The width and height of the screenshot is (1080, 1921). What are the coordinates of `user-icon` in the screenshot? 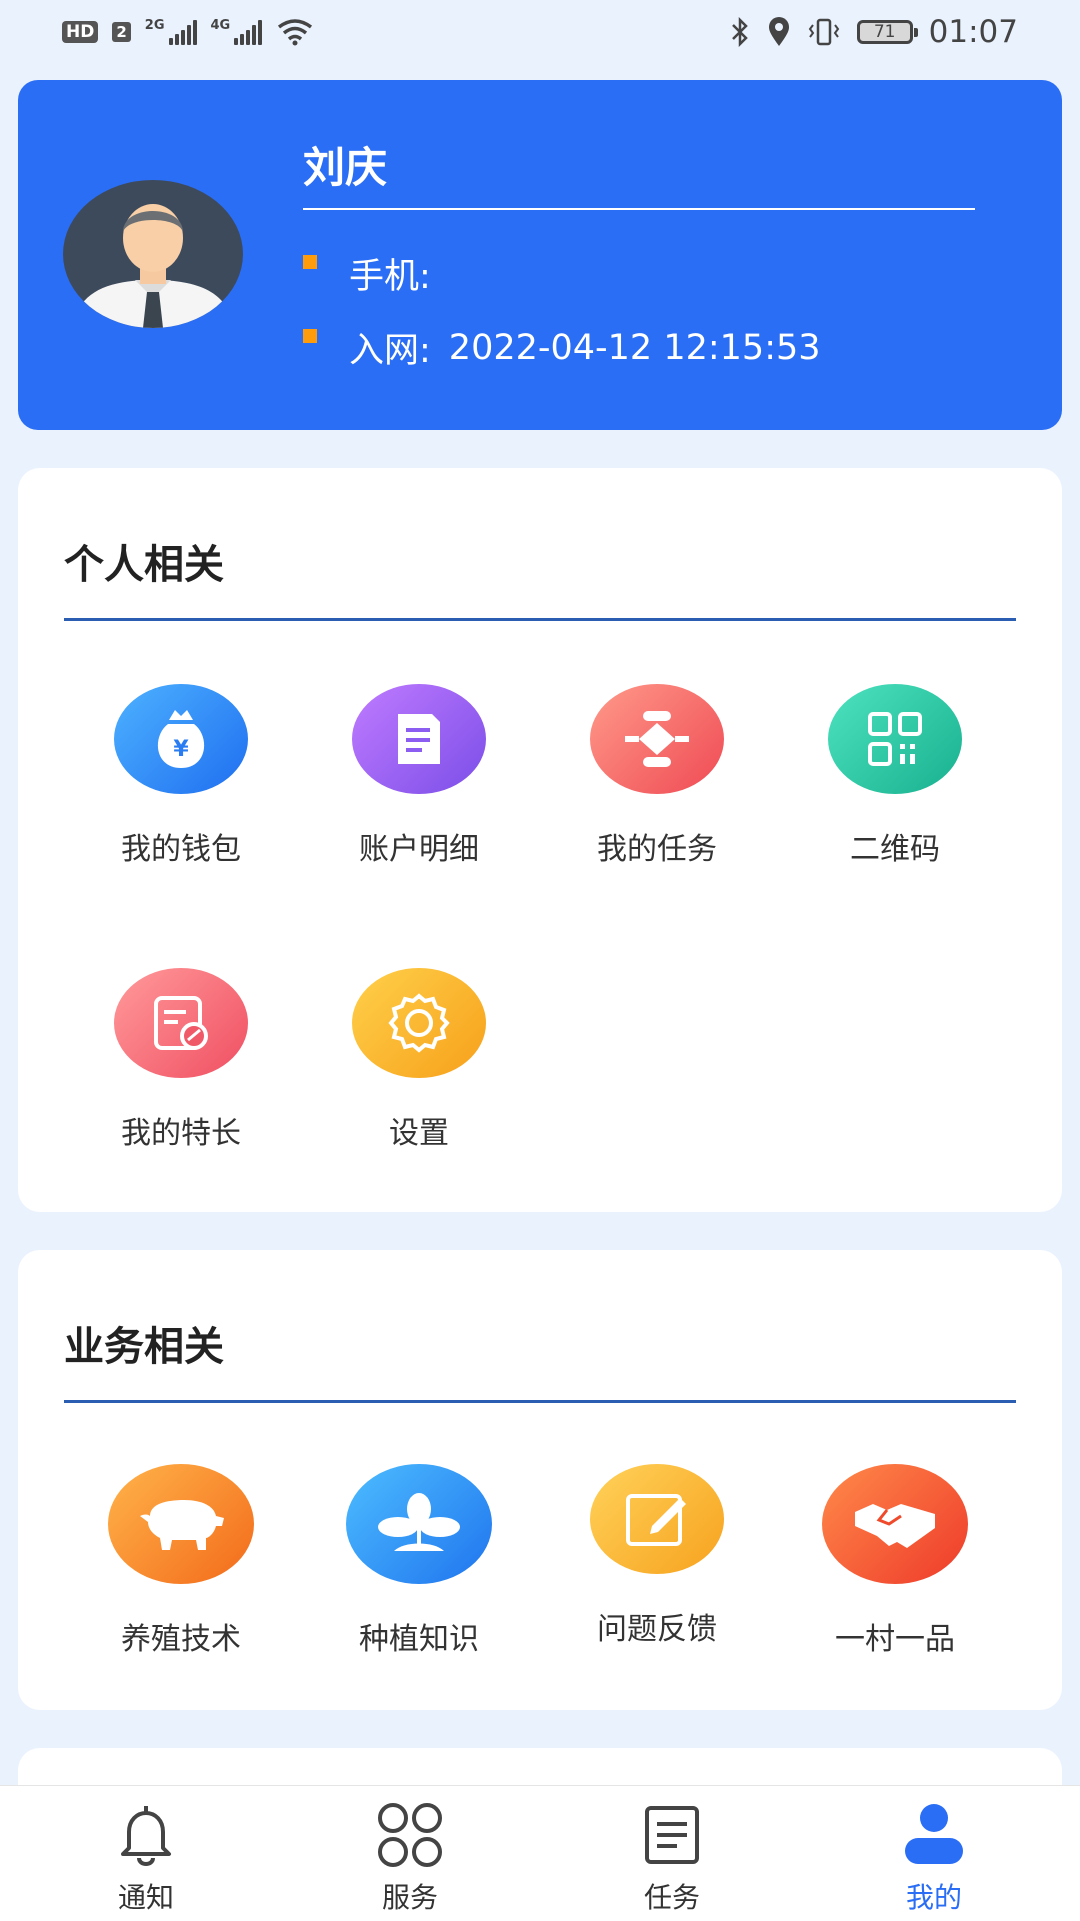 It's located at (934, 1835).